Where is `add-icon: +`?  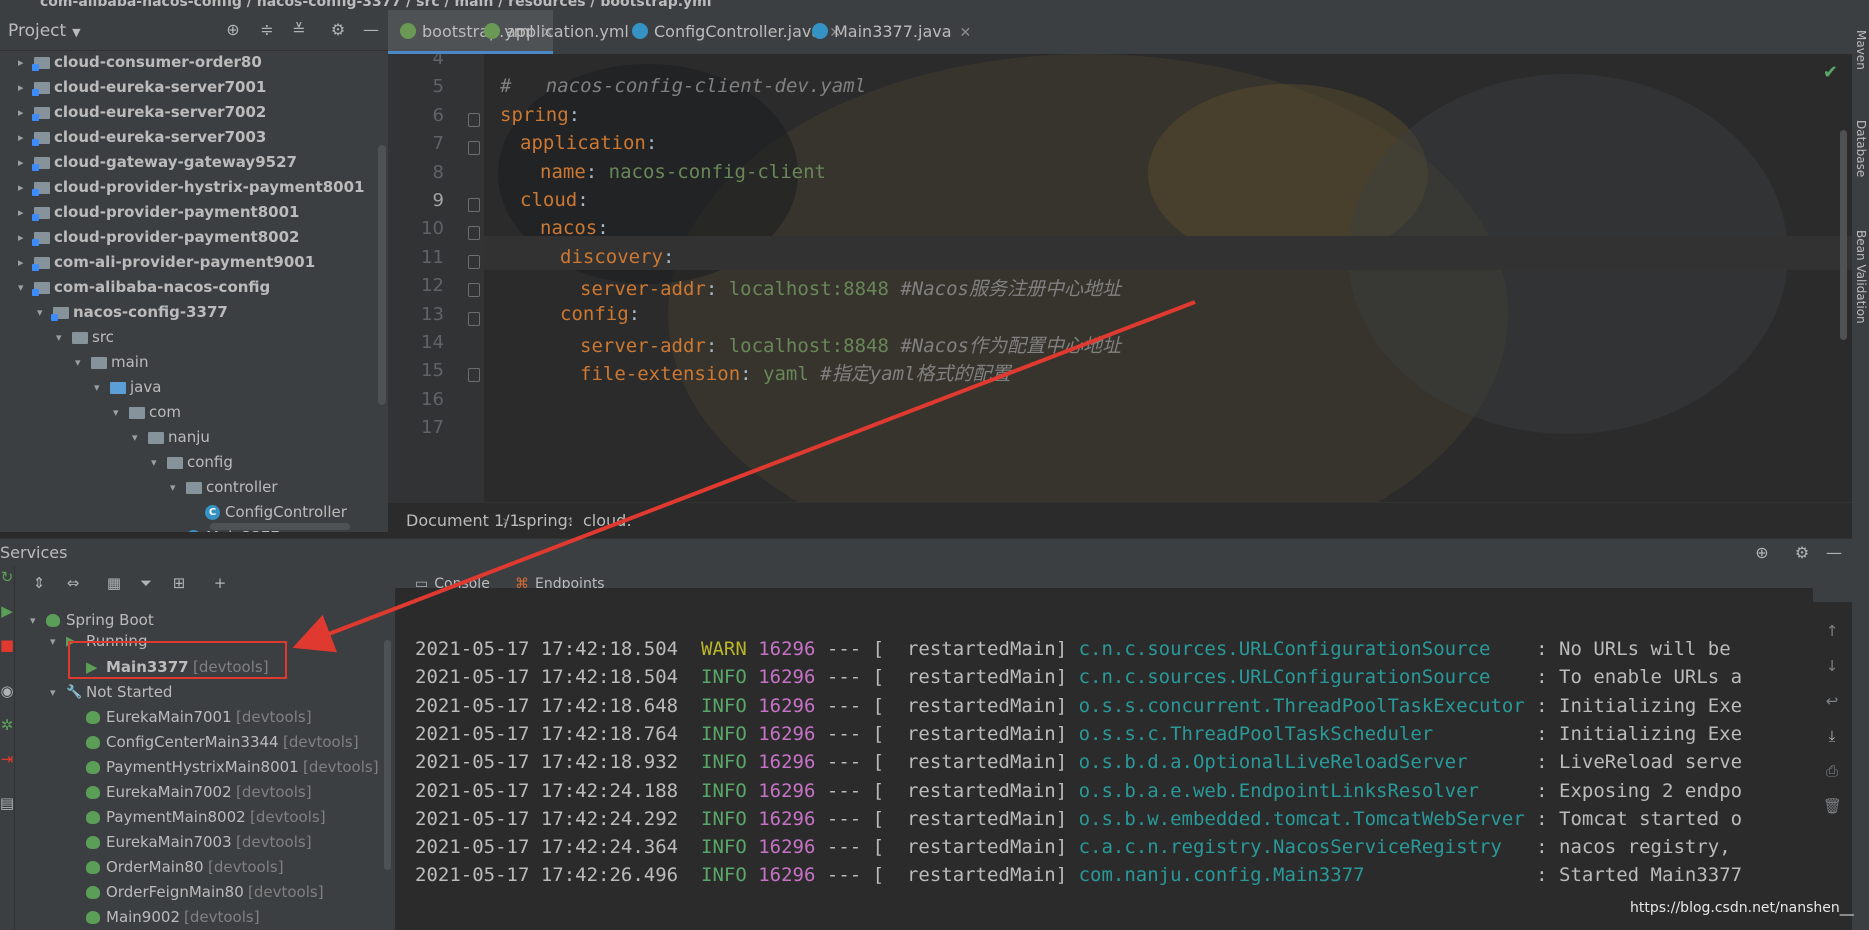
add-icon: + is located at coordinates (220, 583).